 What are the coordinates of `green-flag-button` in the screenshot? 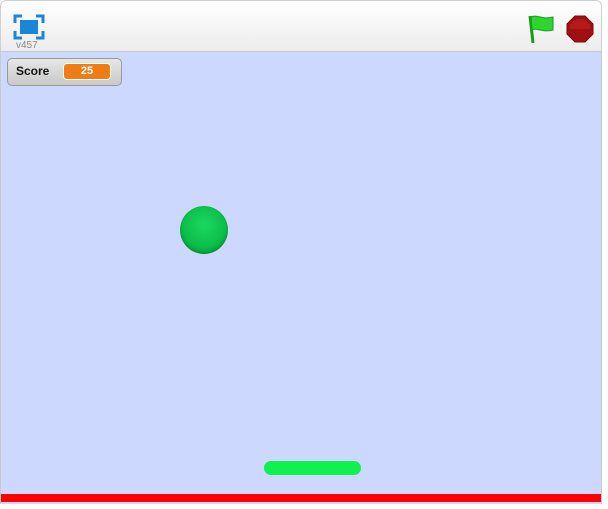 It's located at (541, 29).